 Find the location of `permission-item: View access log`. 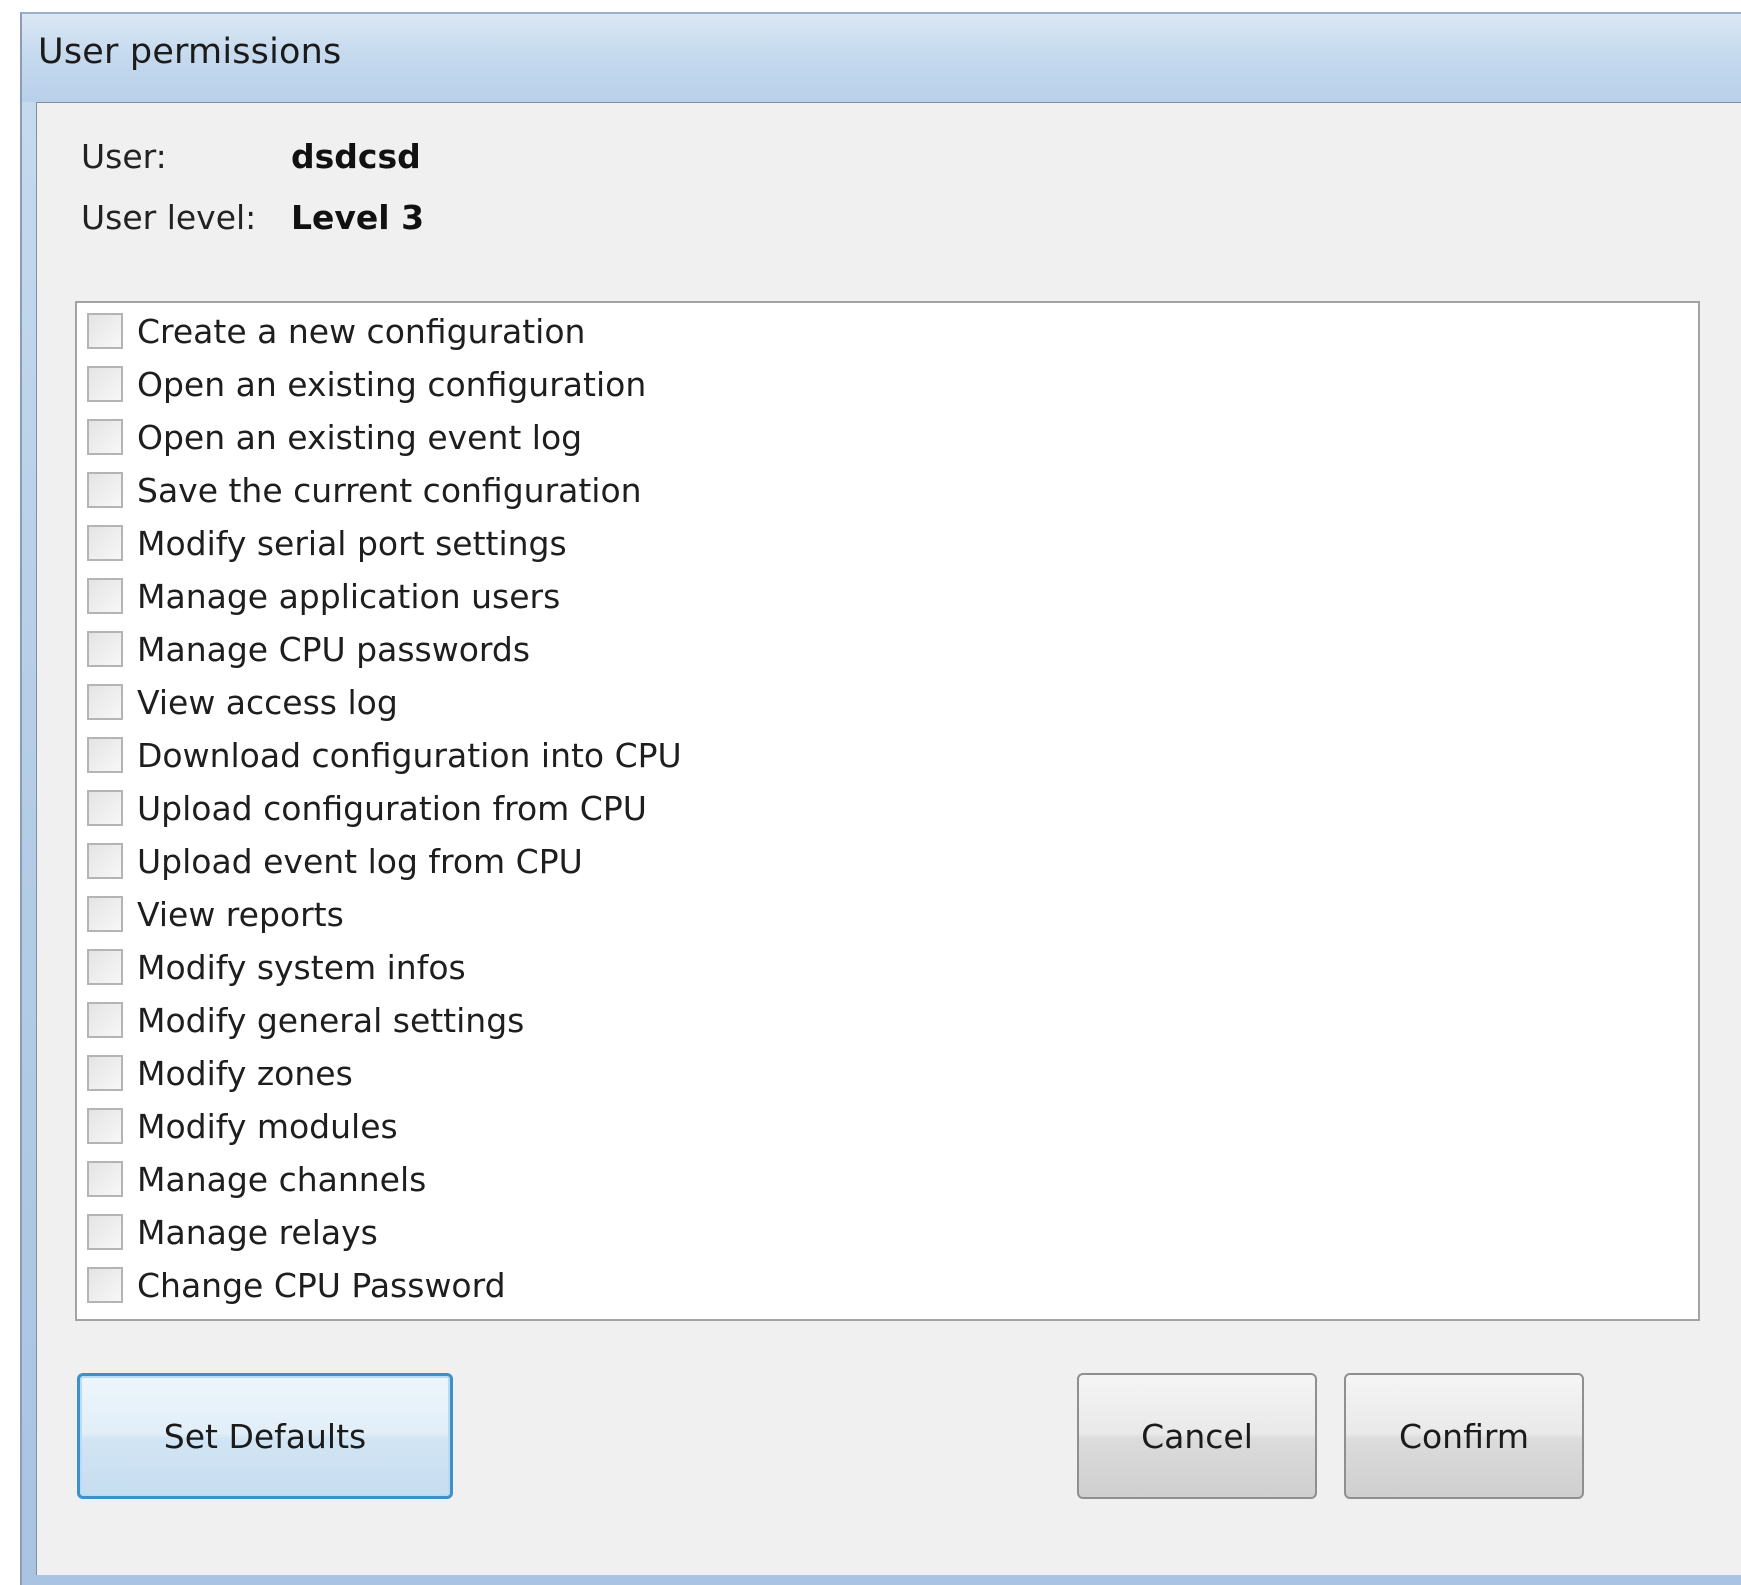

permission-item: View access log is located at coordinates (242, 702).